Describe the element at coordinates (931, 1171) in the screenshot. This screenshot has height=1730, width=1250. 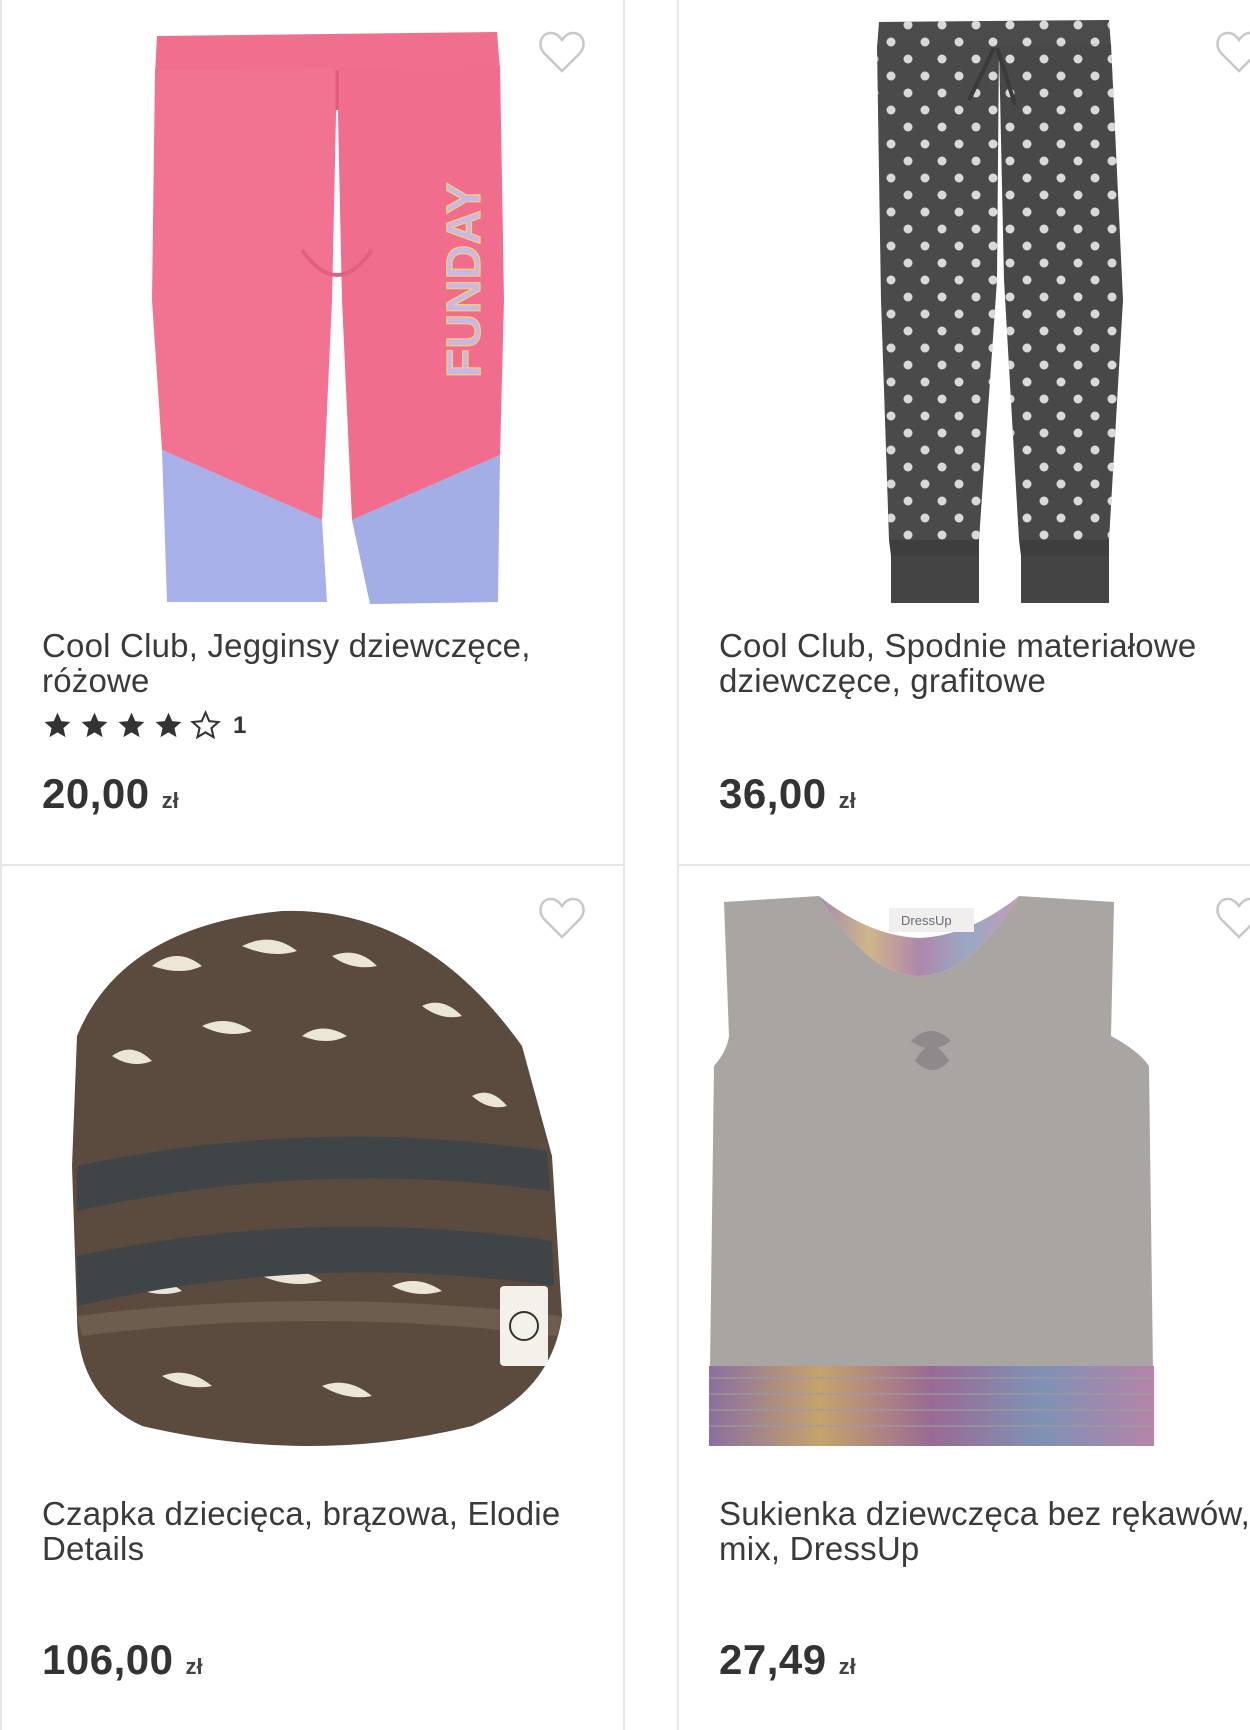
I see `grey-sleeveless-dress-image: DressUp` at that location.